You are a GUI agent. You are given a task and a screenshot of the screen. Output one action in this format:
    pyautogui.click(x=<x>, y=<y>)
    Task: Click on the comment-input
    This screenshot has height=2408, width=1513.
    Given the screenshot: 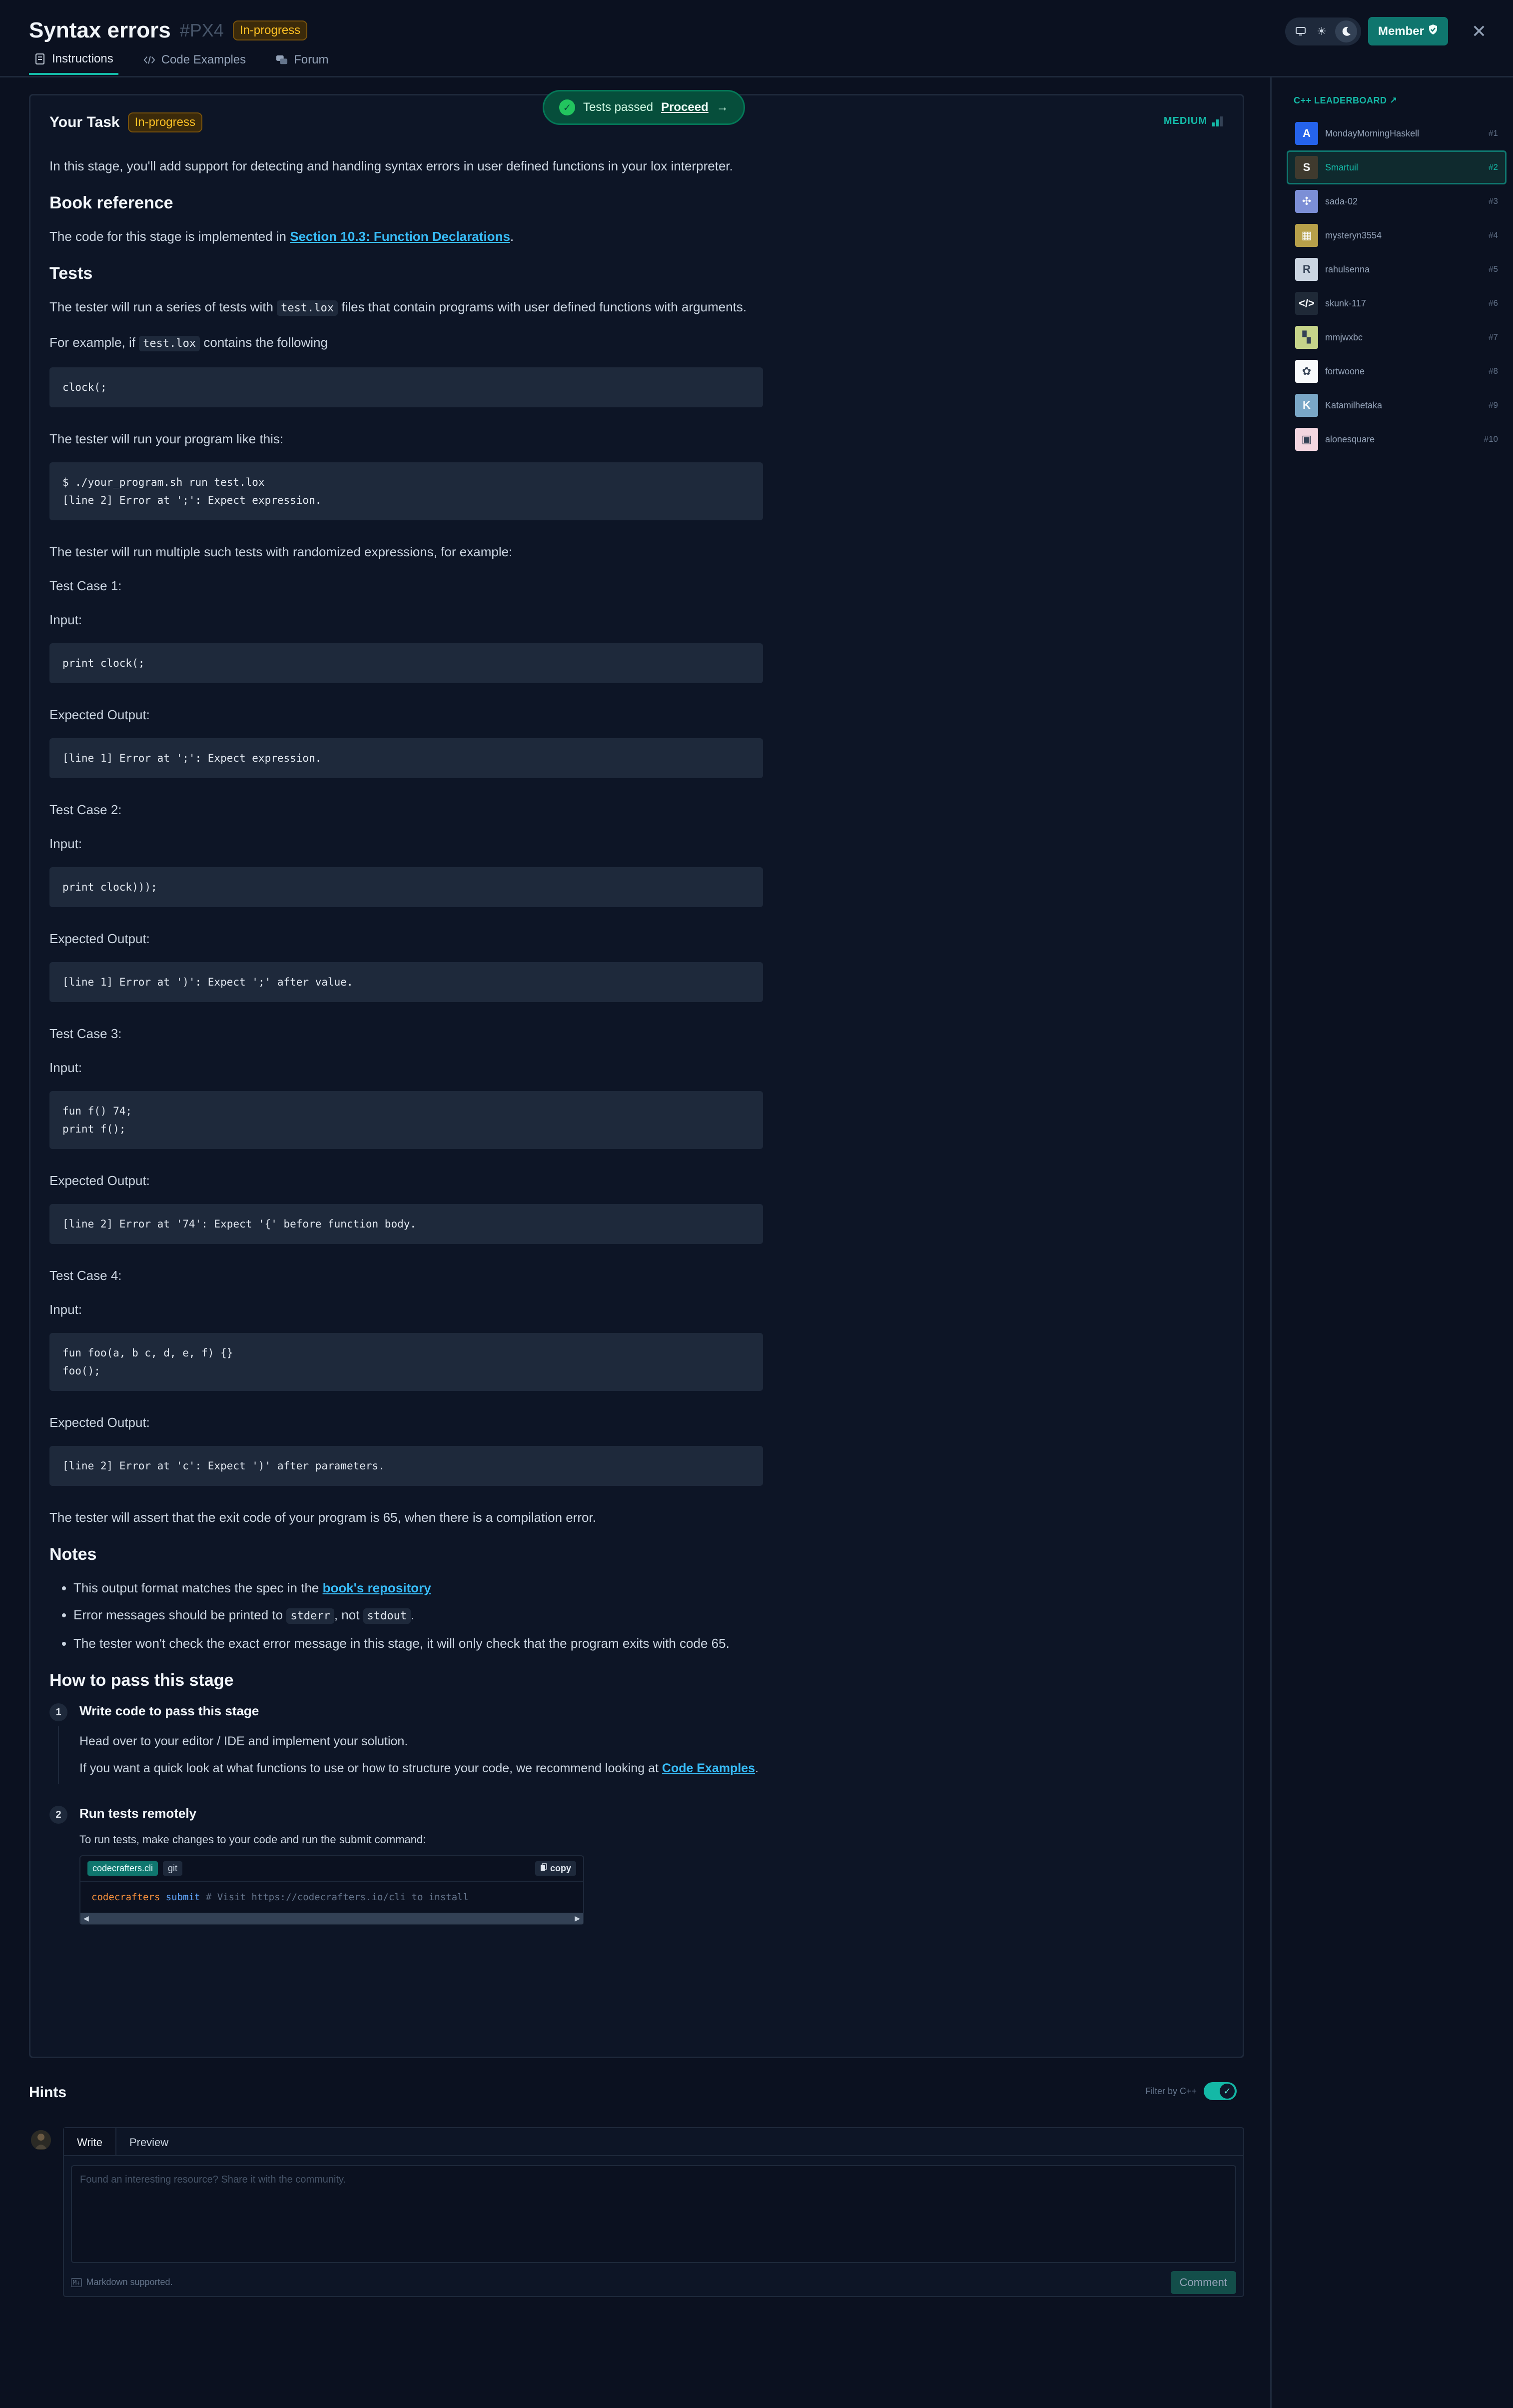 What is the action you would take?
    pyautogui.click(x=654, y=2214)
    